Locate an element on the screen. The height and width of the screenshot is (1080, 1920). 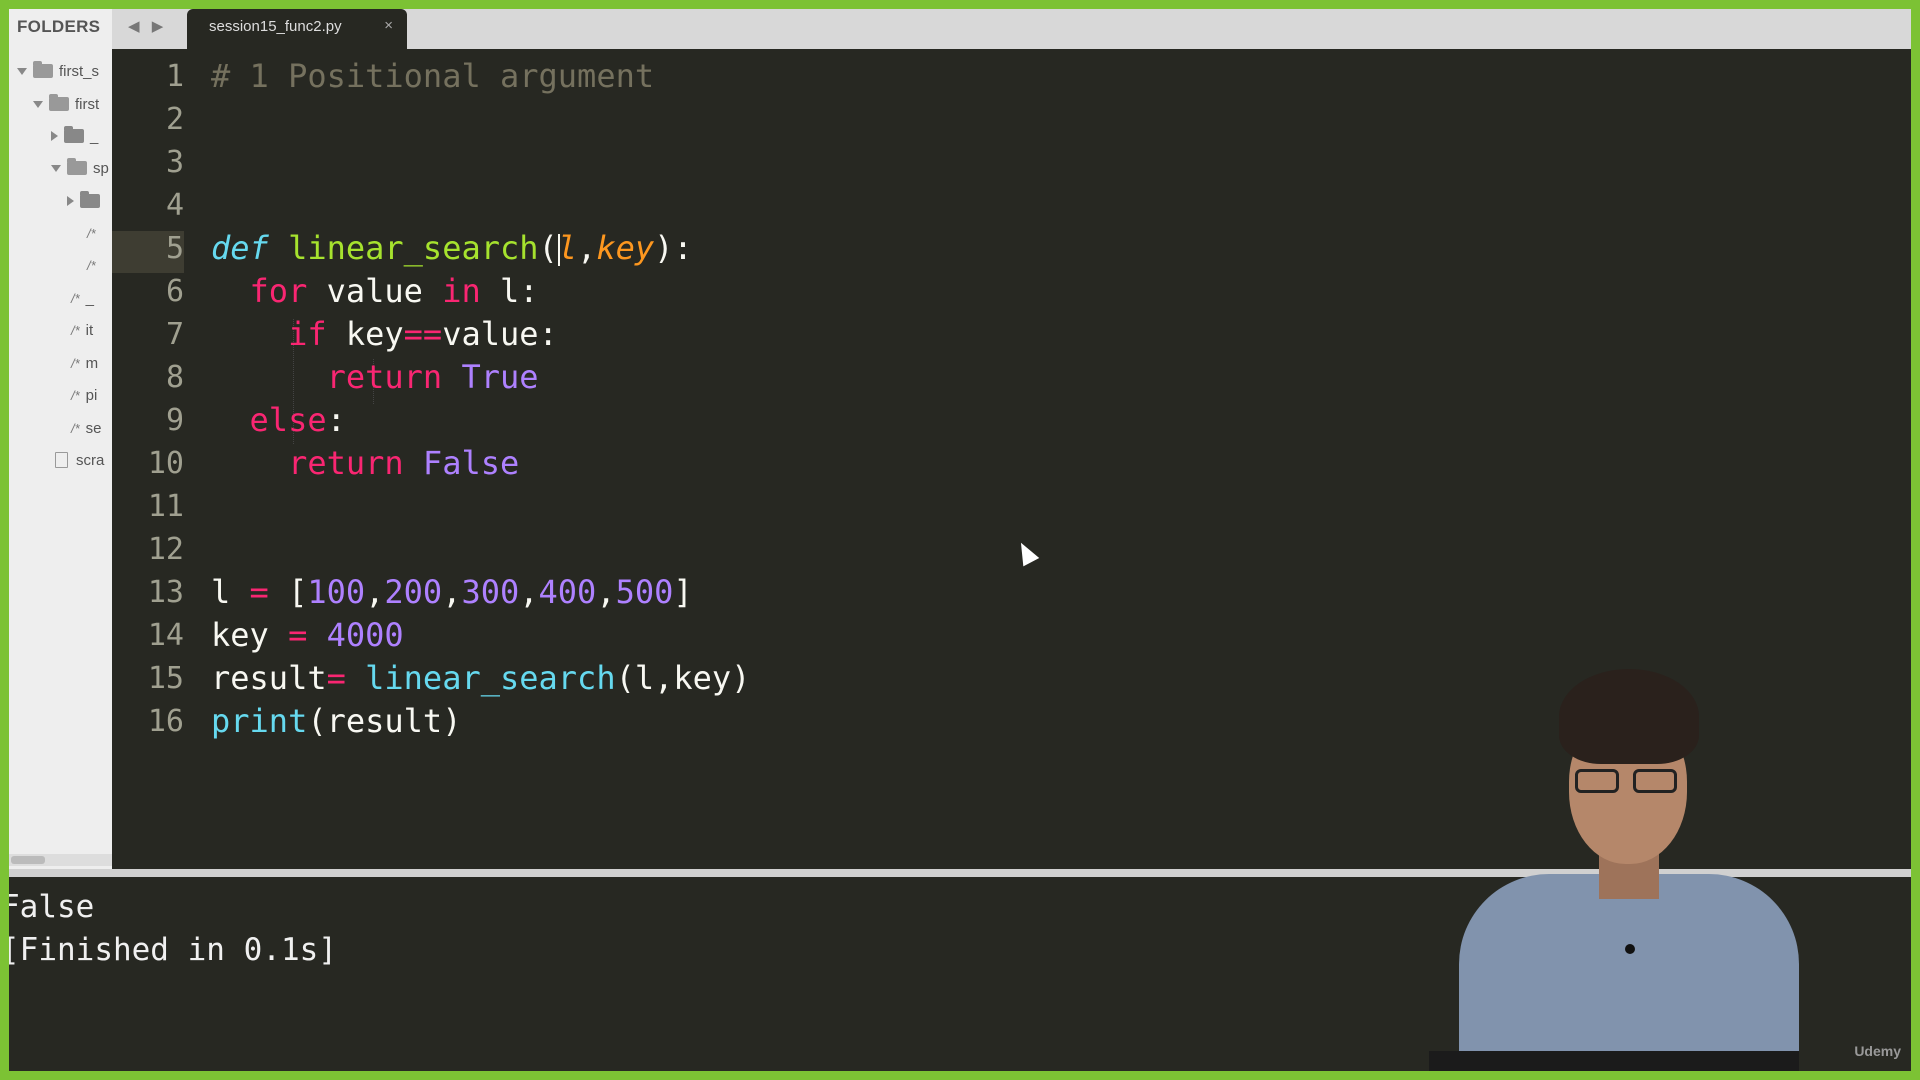
code-line-15: result= linear_search(l,key) is located at coordinates (480, 678).